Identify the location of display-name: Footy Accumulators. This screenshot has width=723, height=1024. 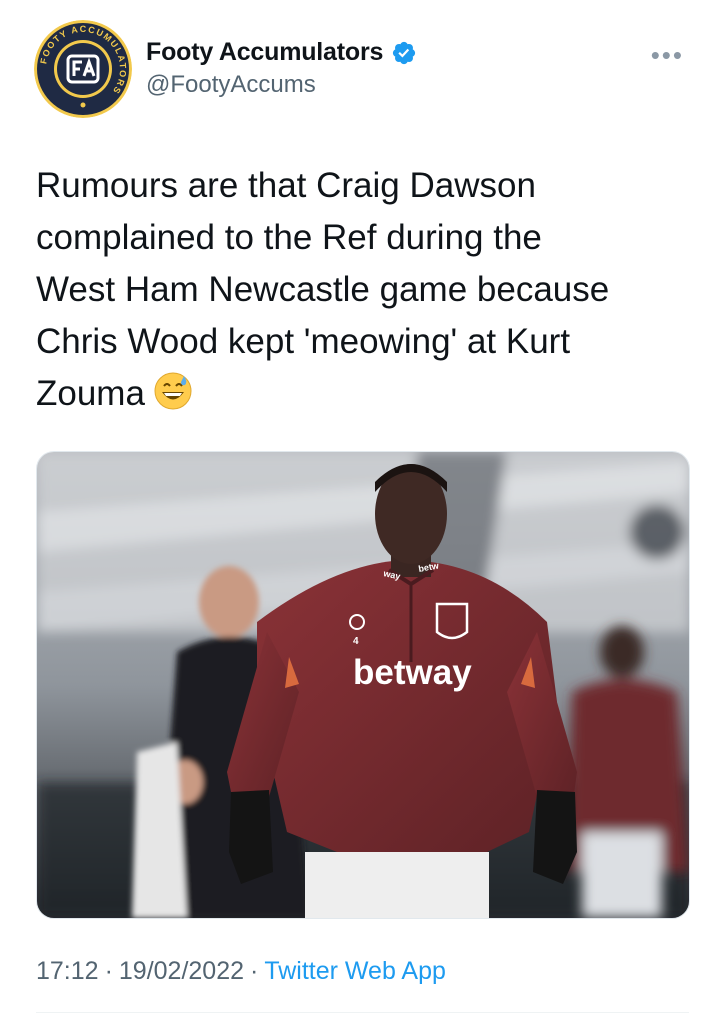
(264, 52).